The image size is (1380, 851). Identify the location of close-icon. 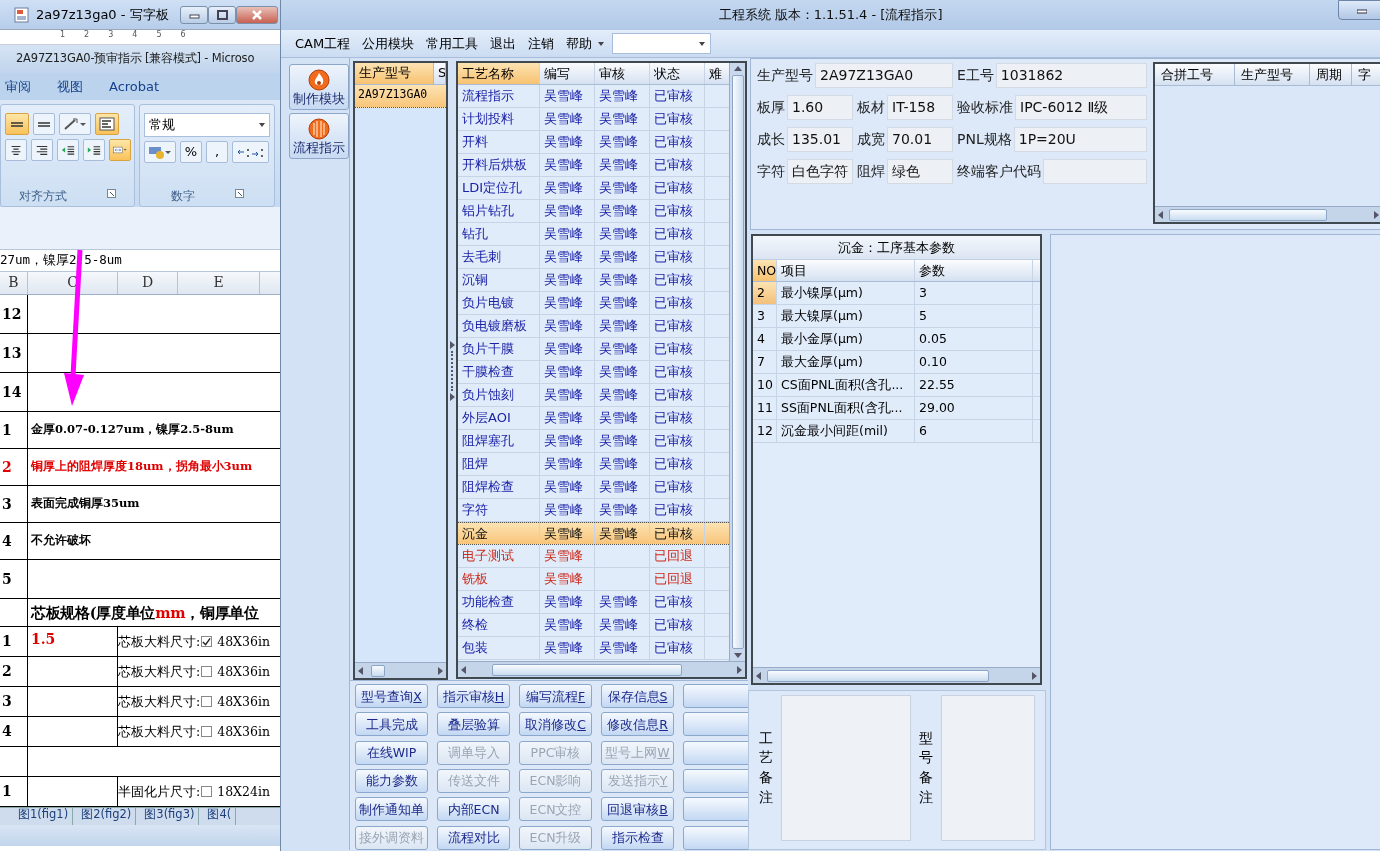
(257, 14).